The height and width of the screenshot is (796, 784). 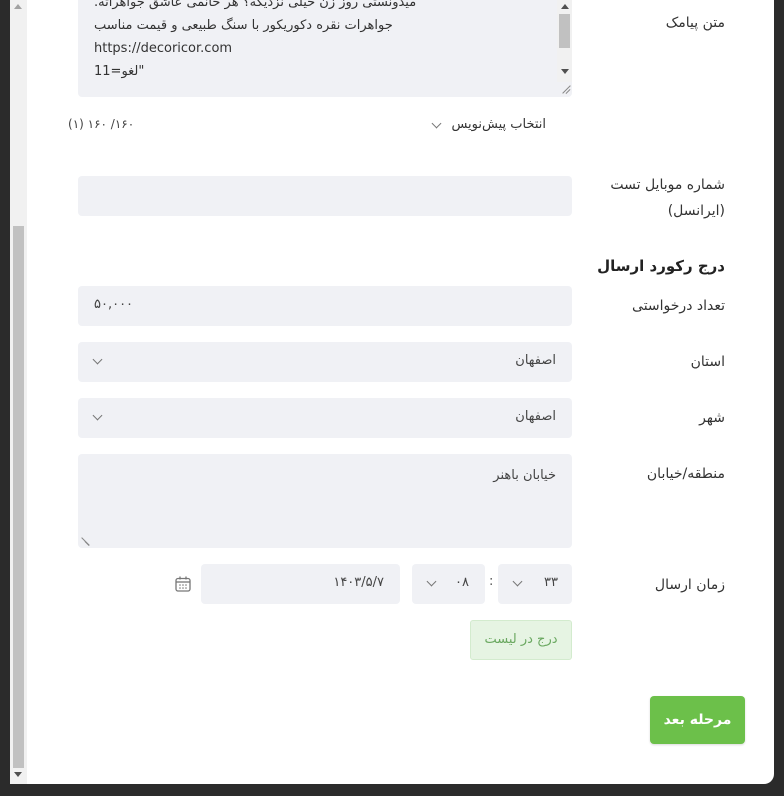 What do you see at coordinates (551, 582) in the screenshot?
I see `minute-value: ۳۳` at bounding box center [551, 582].